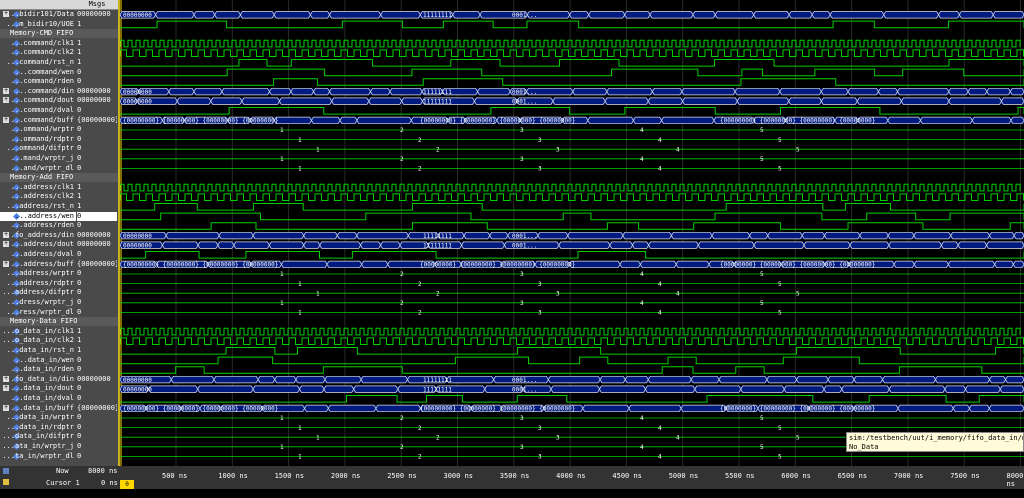  Describe the element at coordinates (38, 427) in the screenshot. I see `signal-row: ...data_in/rdptr` at that location.